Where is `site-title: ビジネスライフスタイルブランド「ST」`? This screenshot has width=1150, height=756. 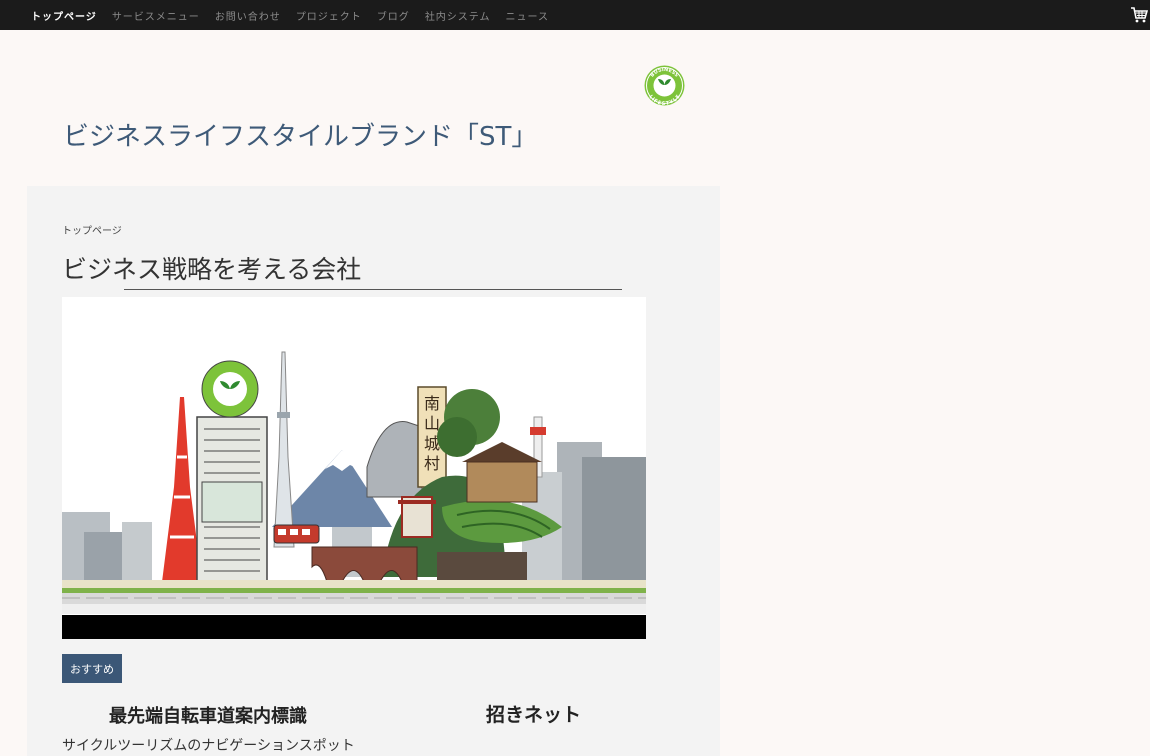 site-title: ビジネスライフスタイルブランド「ST」 is located at coordinates (300, 134).